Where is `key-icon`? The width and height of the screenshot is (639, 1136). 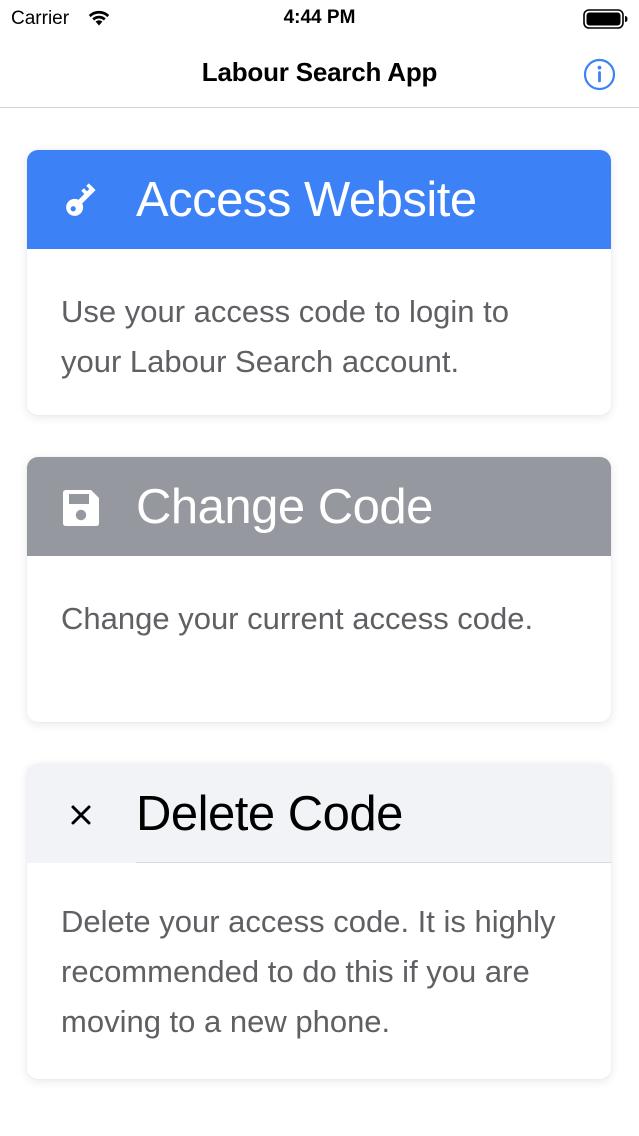
key-icon is located at coordinates (81, 199).